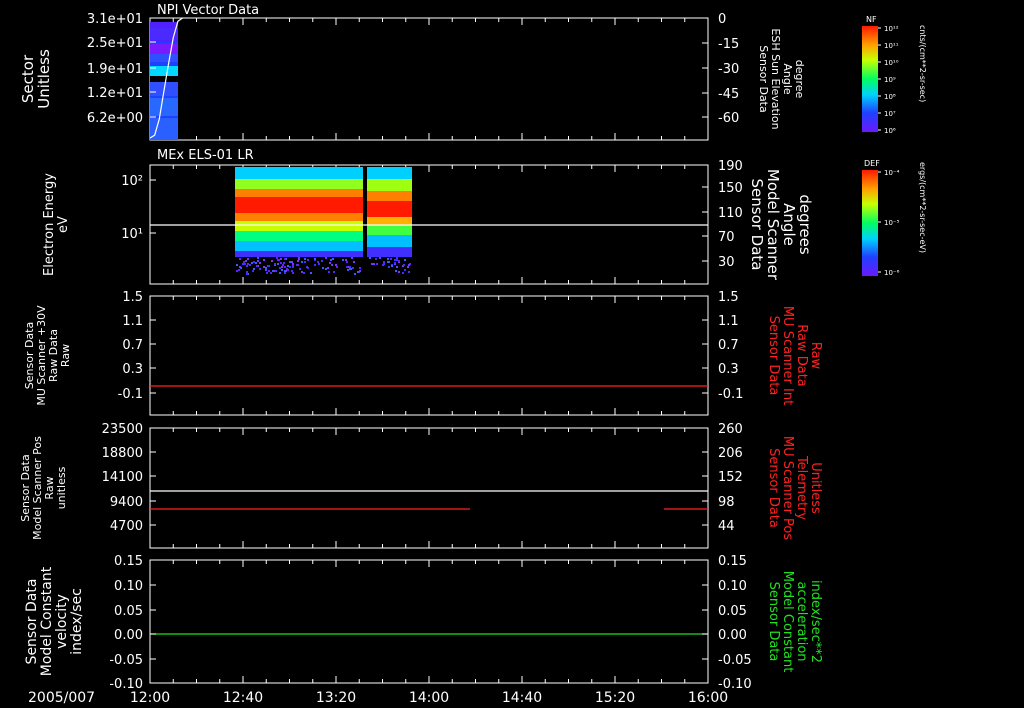 The width and height of the screenshot is (1024, 708). What do you see at coordinates (801, 621) in the screenshot?
I see `right-axis-label-line: acceleration` at bounding box center [801, 621].